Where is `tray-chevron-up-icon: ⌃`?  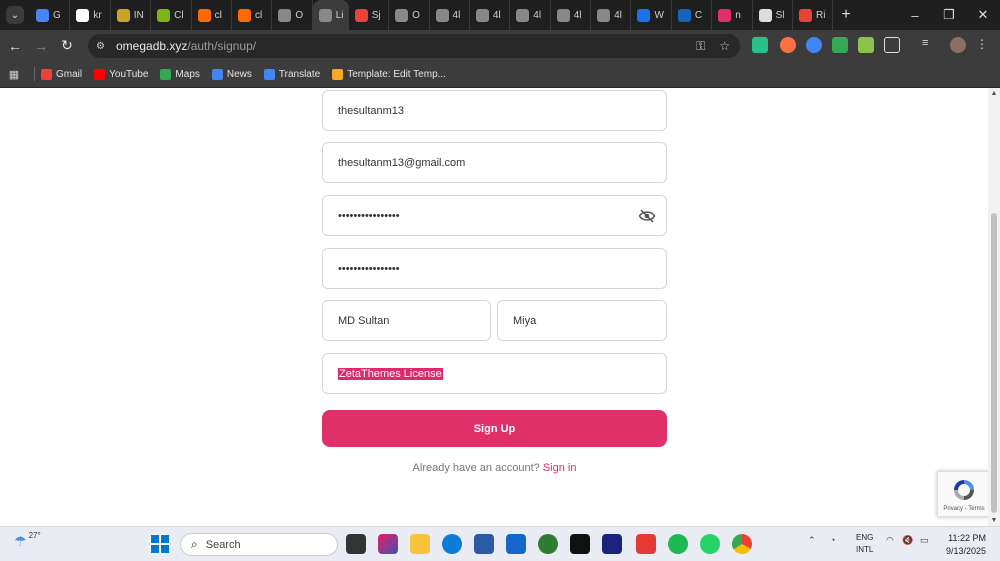
tray-chevron-up-icon: ⌃ is located at coordinates (812, 540).